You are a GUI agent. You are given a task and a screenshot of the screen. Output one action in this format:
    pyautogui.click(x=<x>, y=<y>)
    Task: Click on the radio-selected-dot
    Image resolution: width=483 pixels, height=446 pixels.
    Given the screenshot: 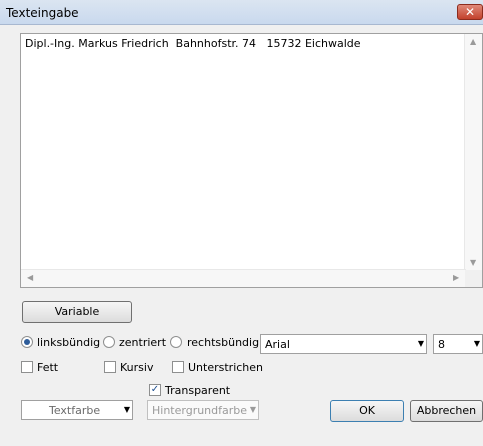 What is the action you would take?
    pyautogui.click(x=27, y=342)
    